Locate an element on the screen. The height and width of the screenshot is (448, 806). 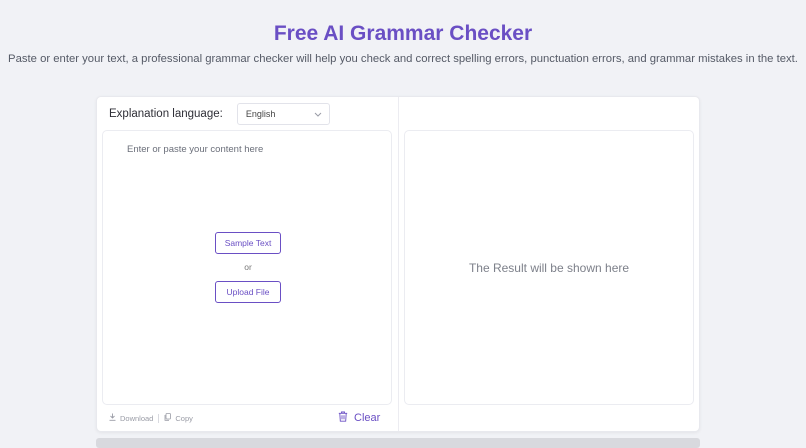
chevron-down-icon is located at coordinates (318, 114).